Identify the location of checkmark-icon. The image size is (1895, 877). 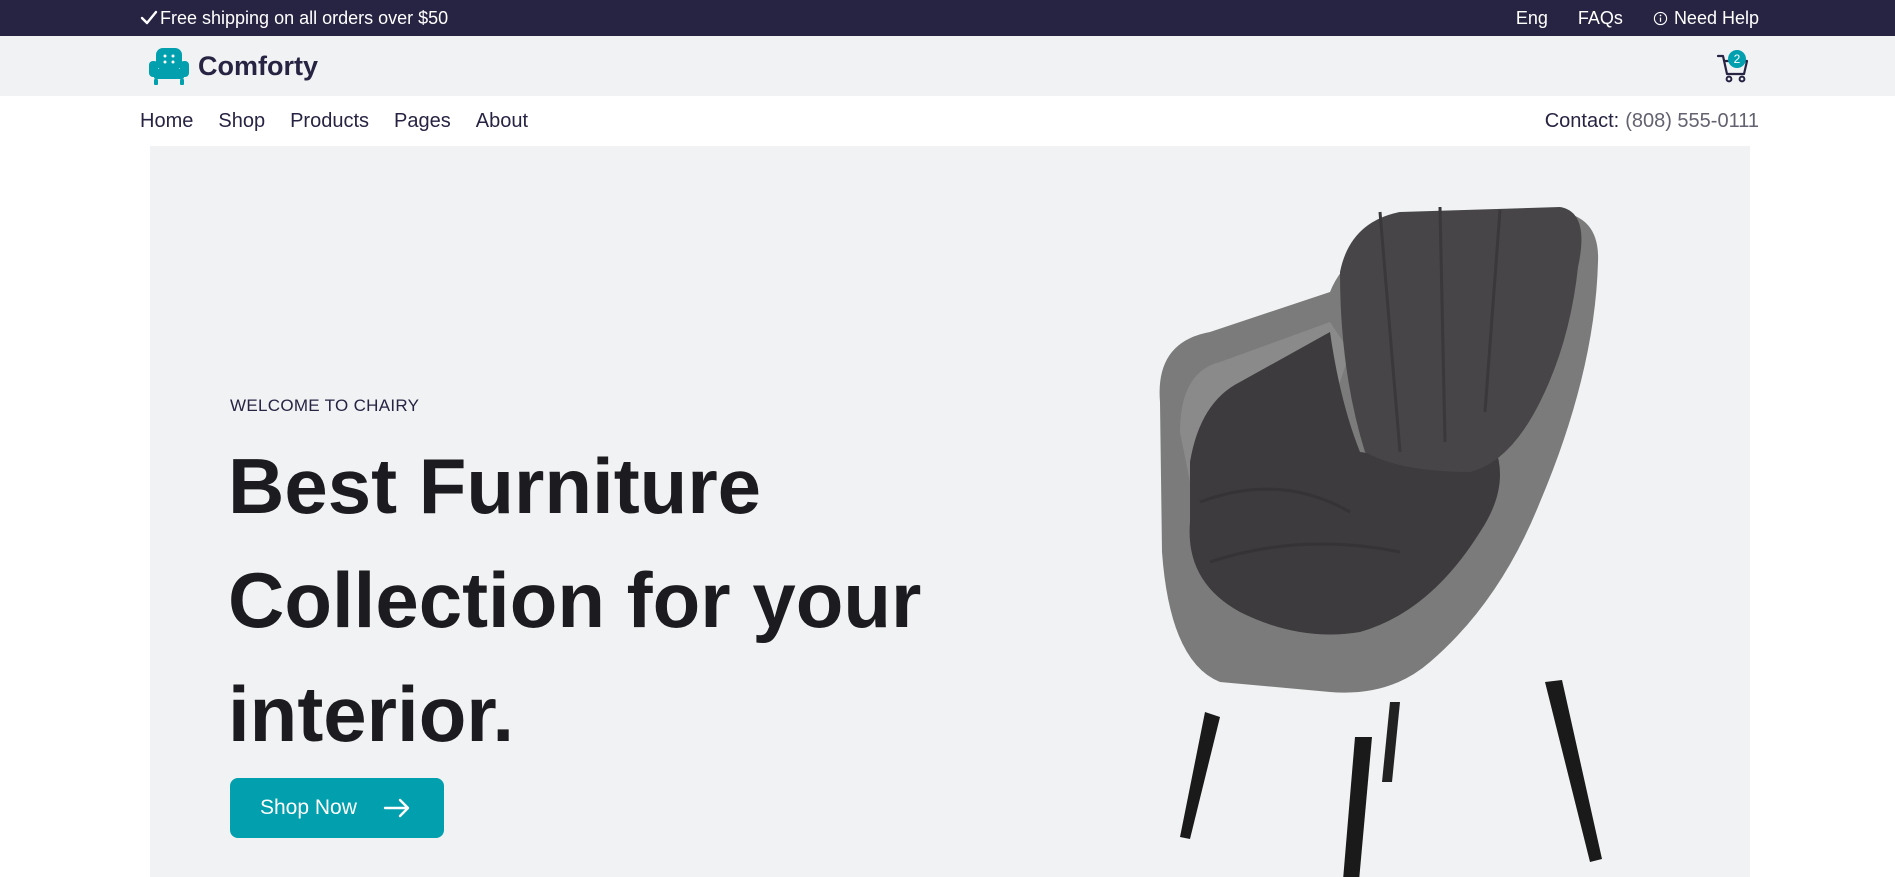
(149, 17).